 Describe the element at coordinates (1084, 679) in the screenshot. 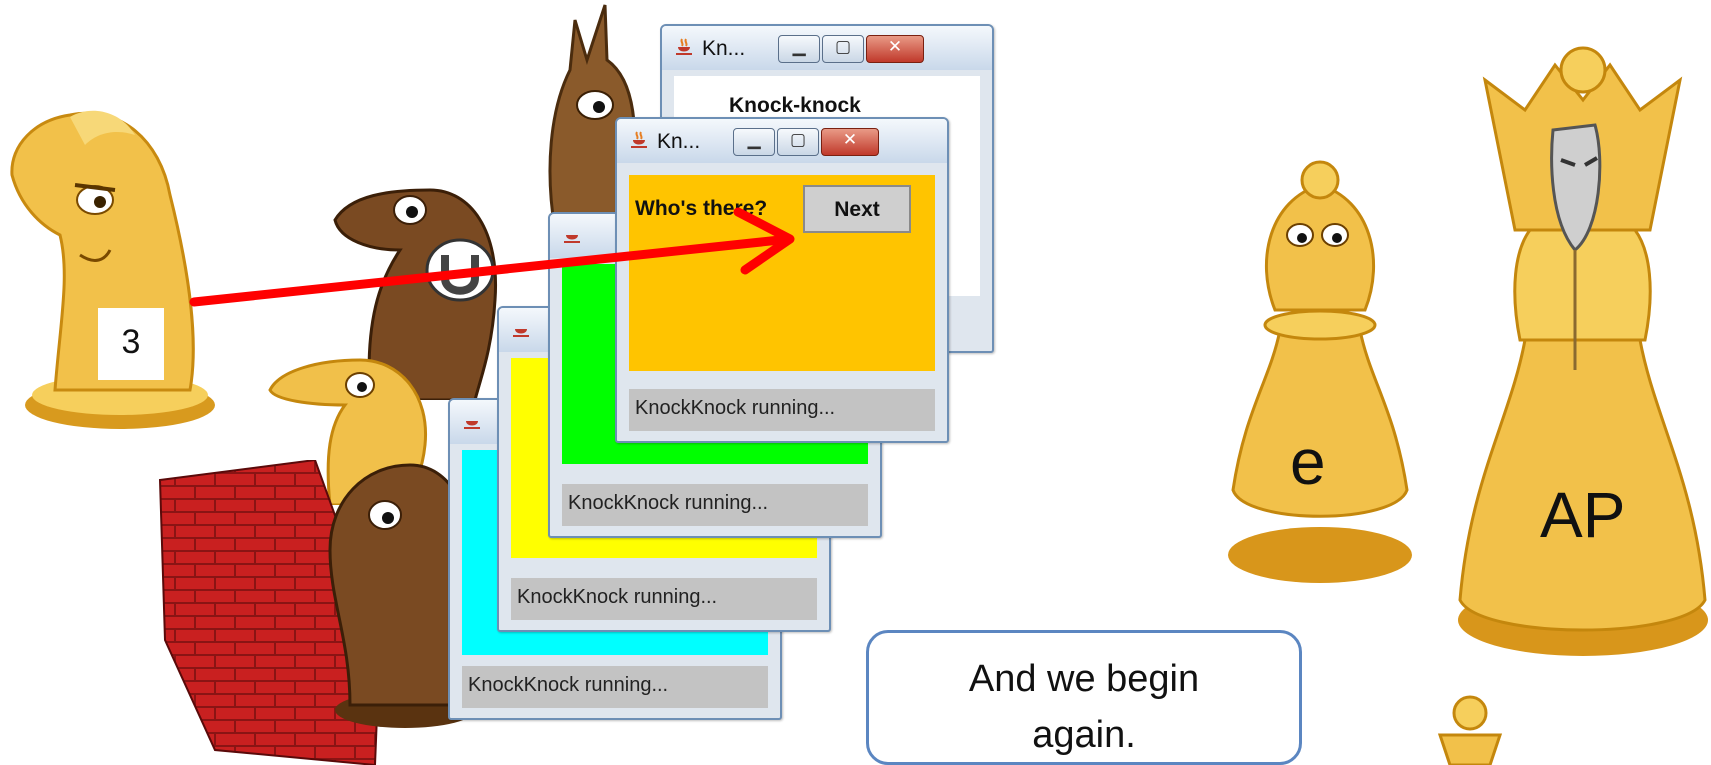

I see `caption-line-1: And we begin` at that location.